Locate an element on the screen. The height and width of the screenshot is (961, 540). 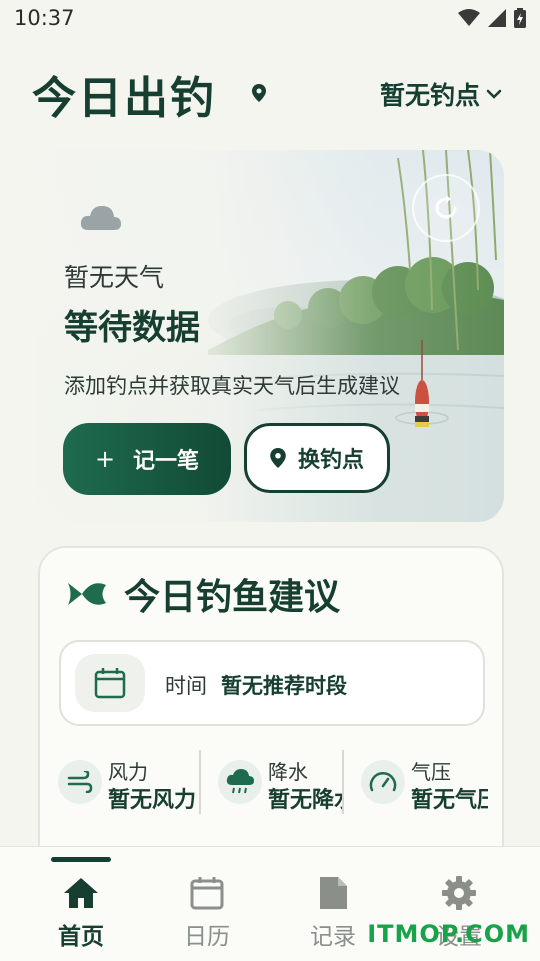
plus-icon: + is located at coordinates (105, 459).